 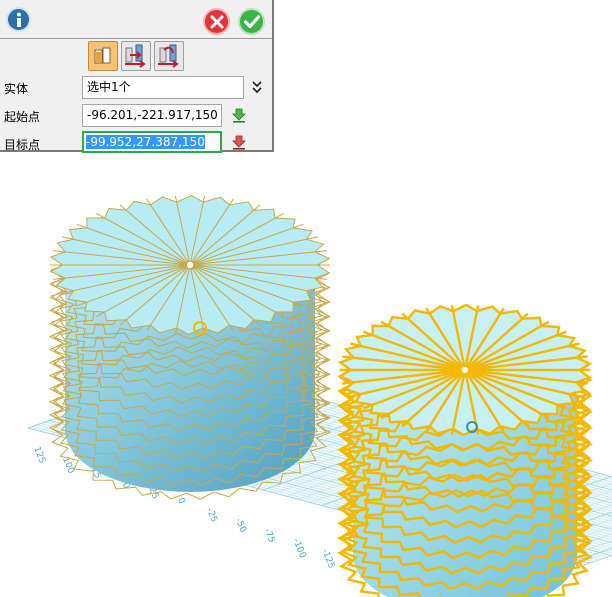 I want to click on select-solid-mode-button, so click(x=103, y=56).